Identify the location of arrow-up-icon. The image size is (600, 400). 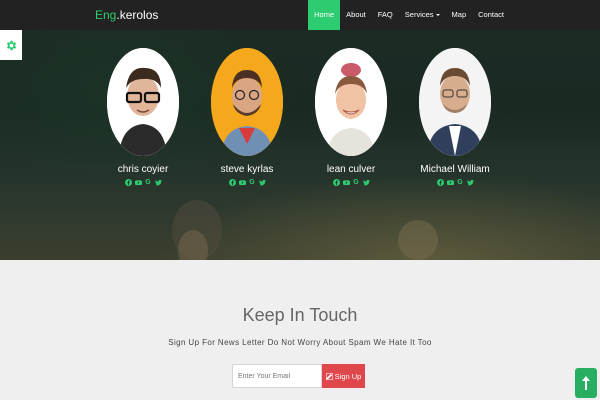
(586, 383).